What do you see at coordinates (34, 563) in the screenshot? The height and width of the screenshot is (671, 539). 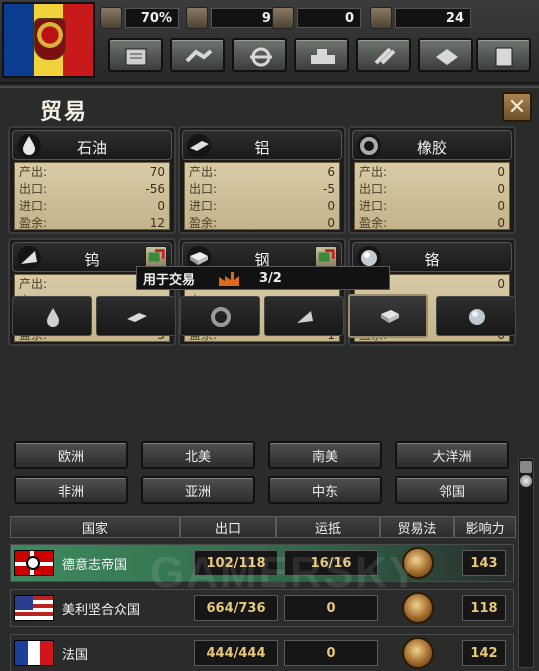 I see `country-flag-germany` at bounding box center [34, 563].